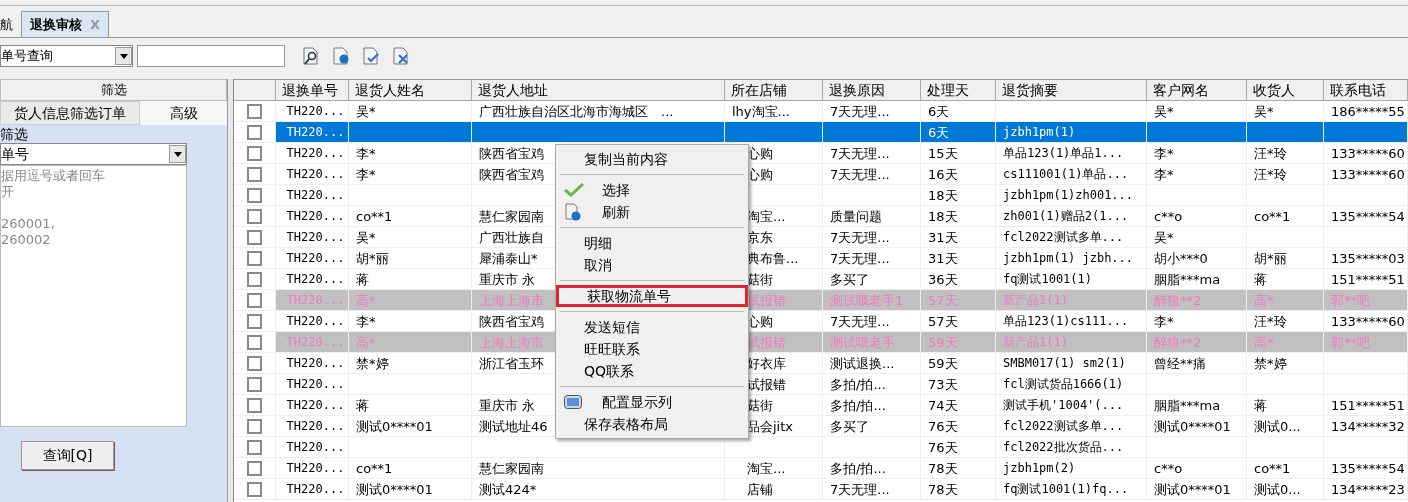  What do you see at coordinates (774, 90) in the screenshot?
I see `column-header: 所在店铺` at bounding box center [774, 90].